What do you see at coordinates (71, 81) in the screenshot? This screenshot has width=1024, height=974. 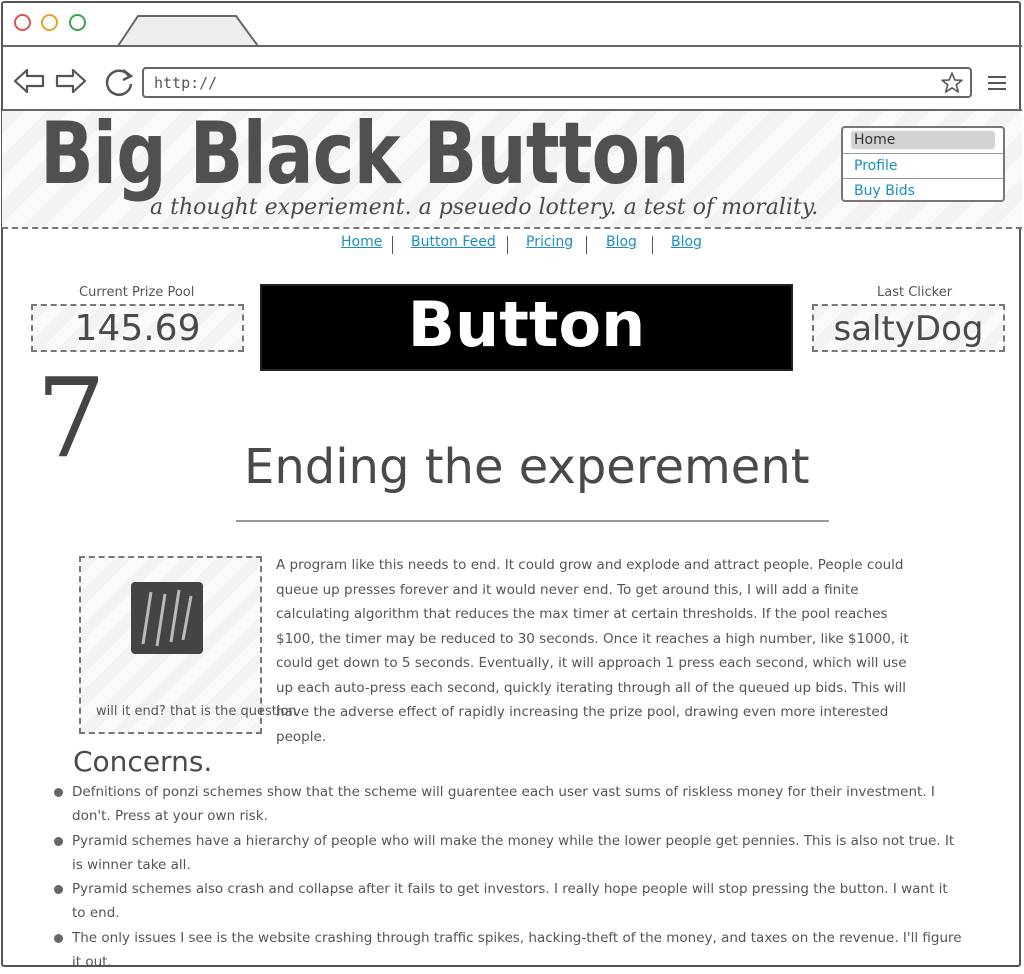 I see `forward-arrow-icon` at bounding box center [71, 81].